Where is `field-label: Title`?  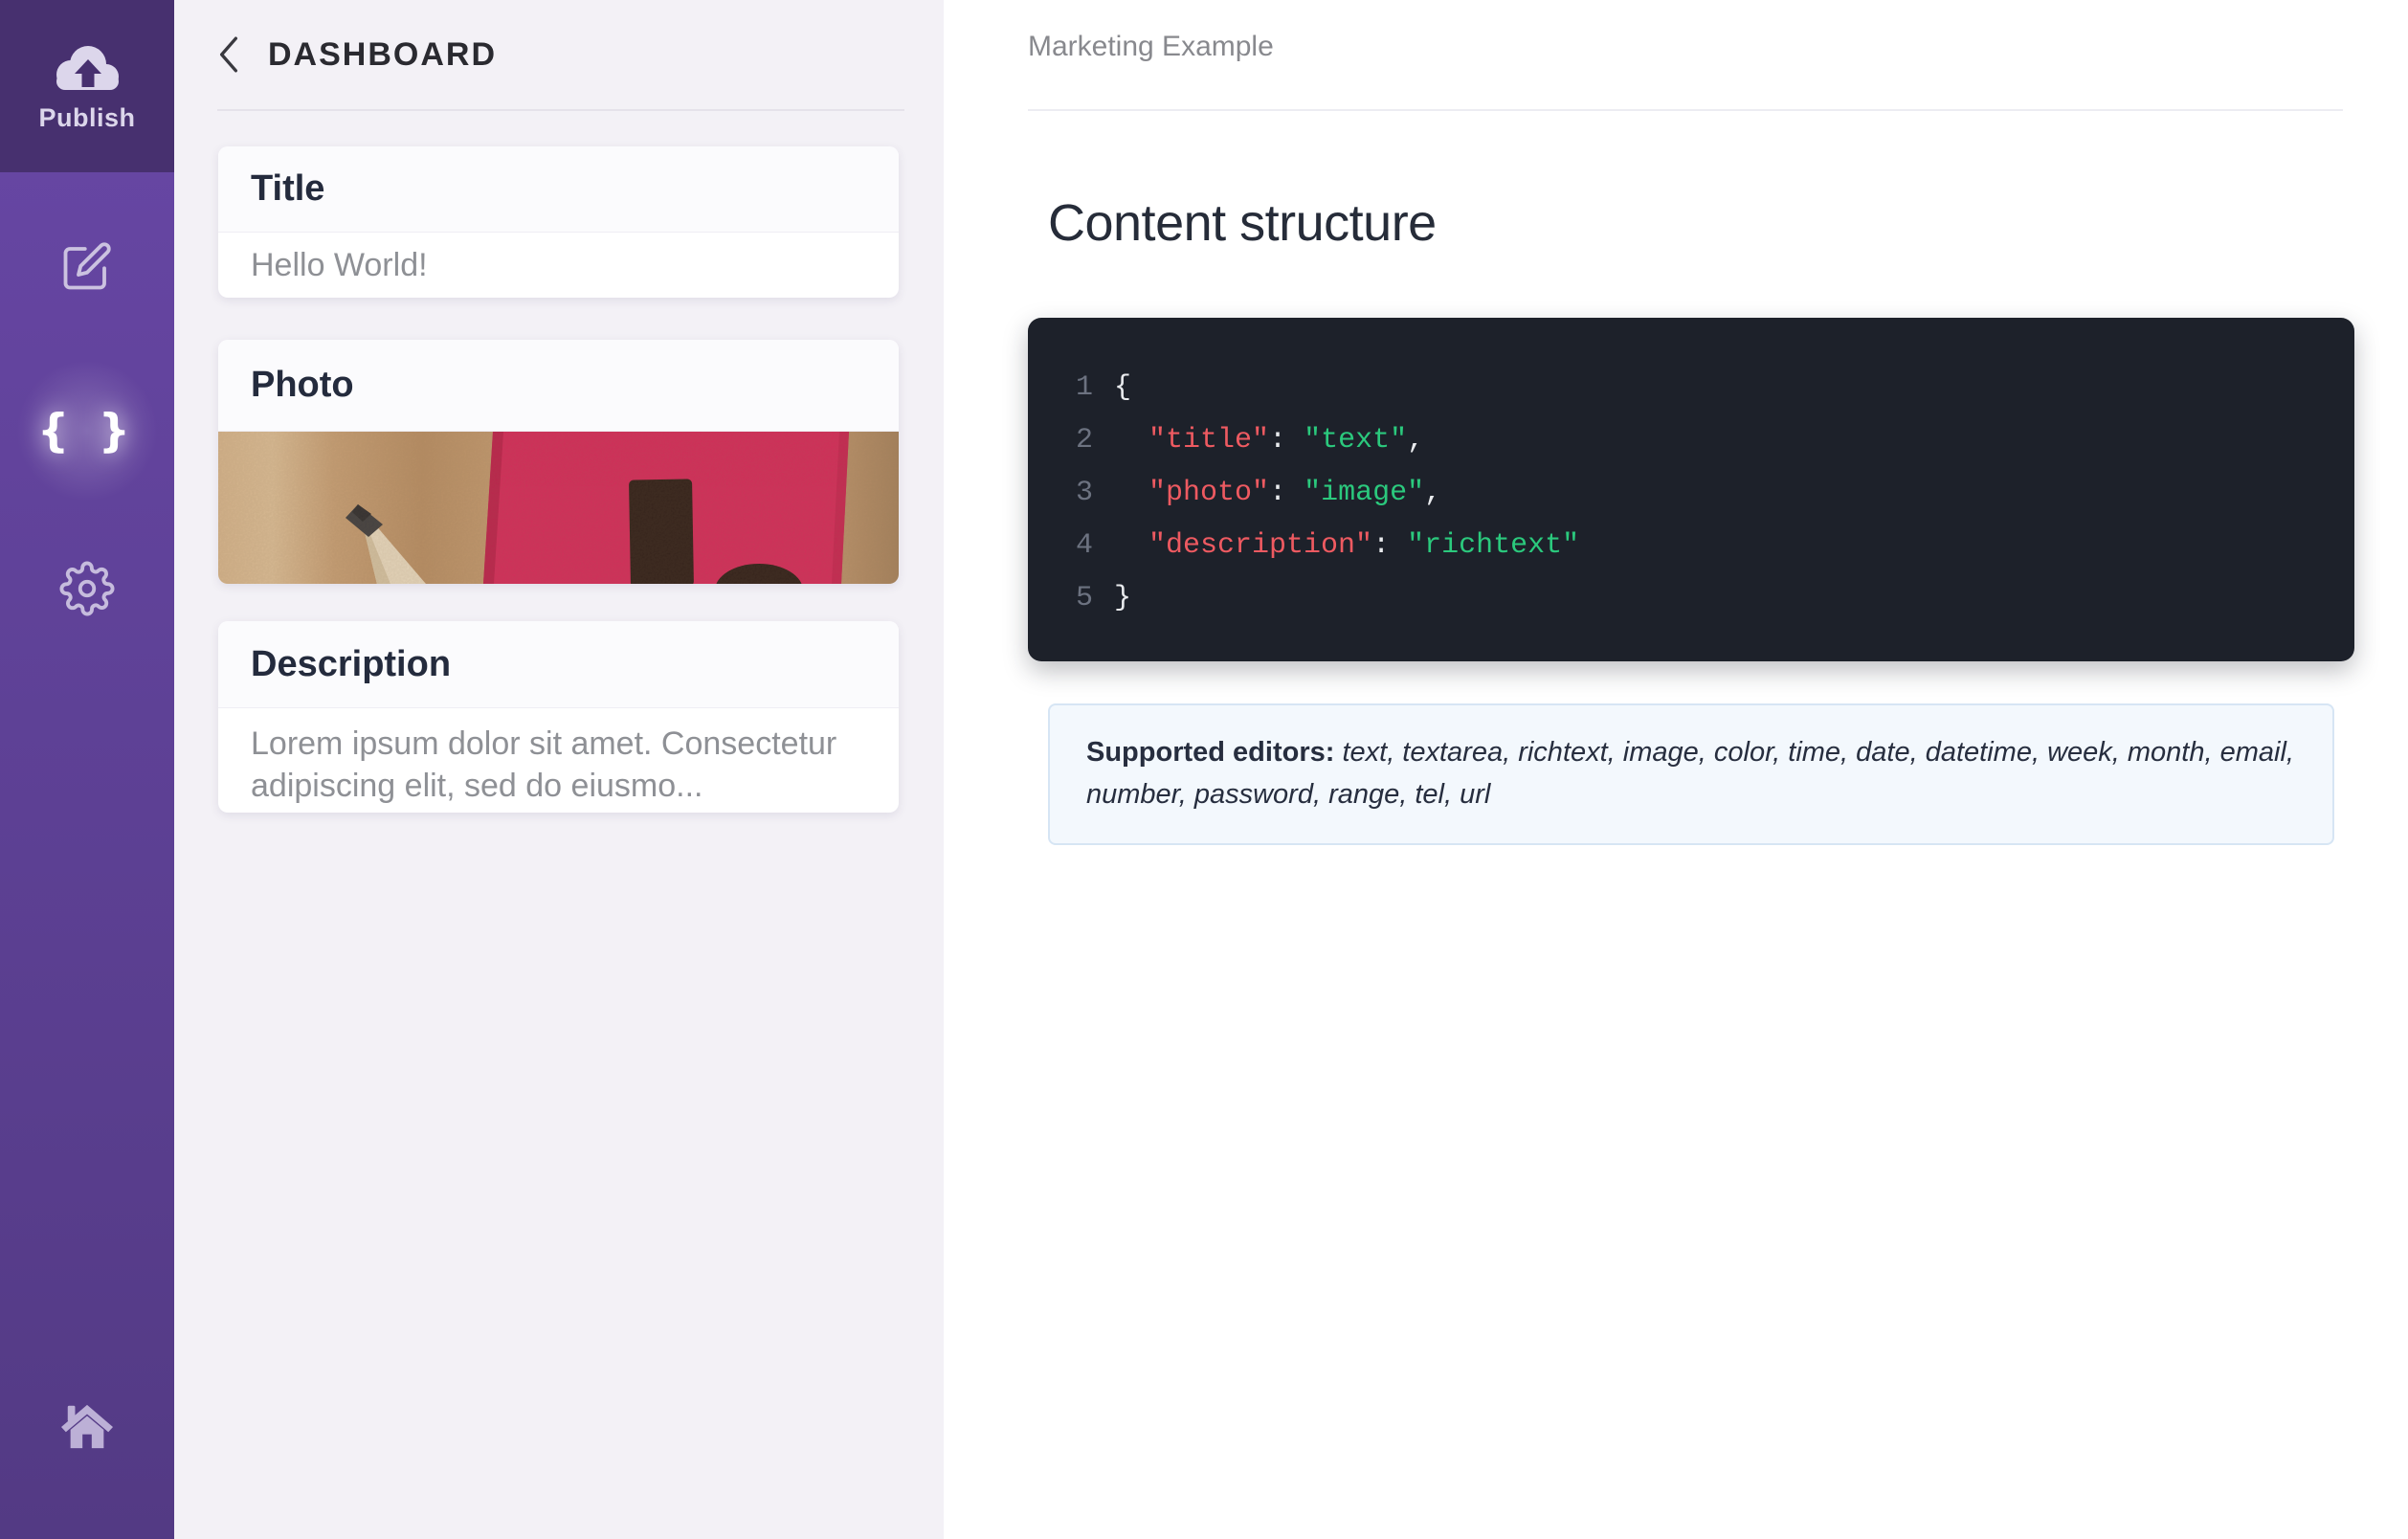
field-label: Title is located at coordinates (558, 189).